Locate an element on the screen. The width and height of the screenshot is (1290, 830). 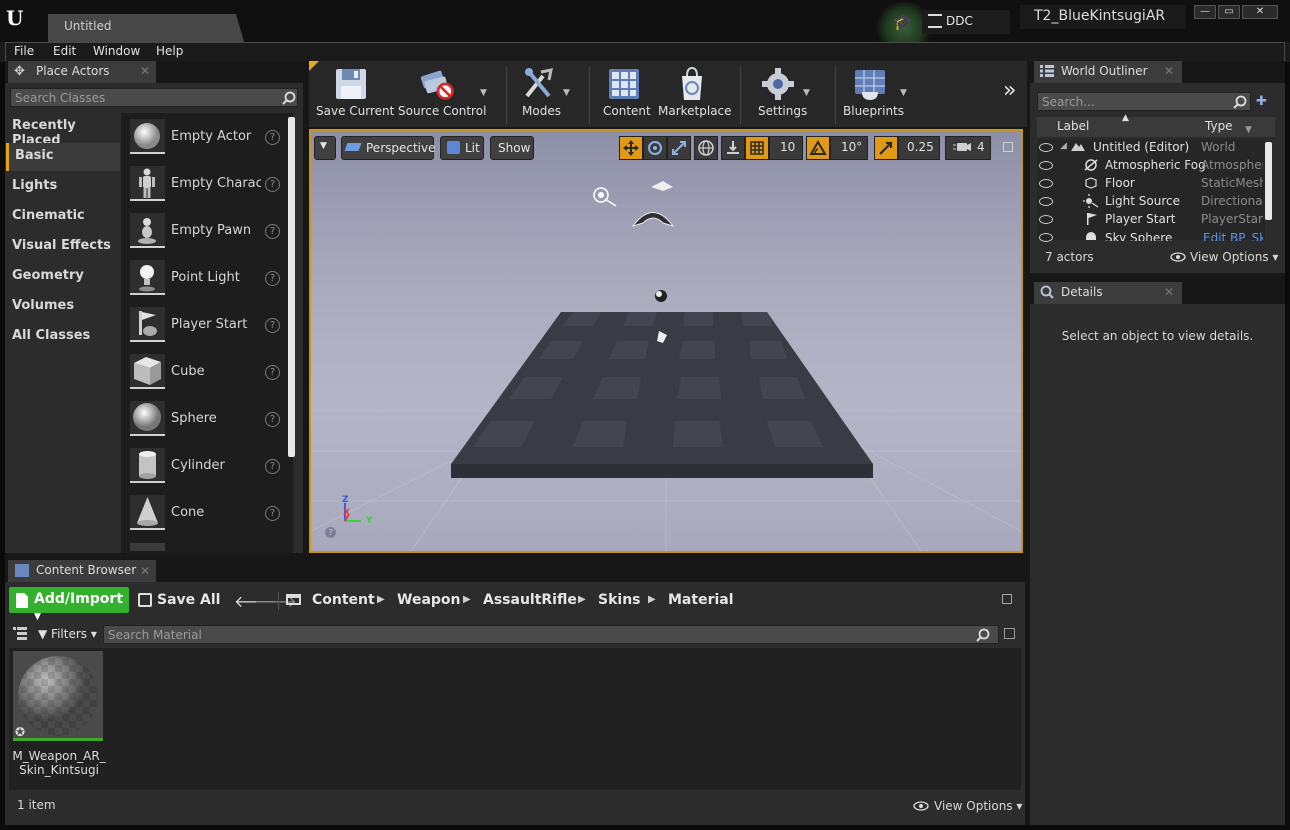
scale-snap-icon is located at coordinates (886, 148).